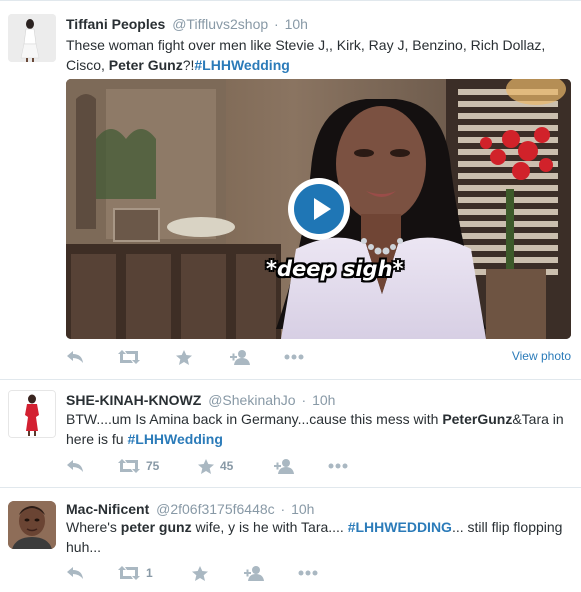 Image resolution: width=581 pixels, height=592 pixels. Describe the element at coordinates (107, 509) in the screenshot. I see `display-name: Mac-Nificent` at that location.